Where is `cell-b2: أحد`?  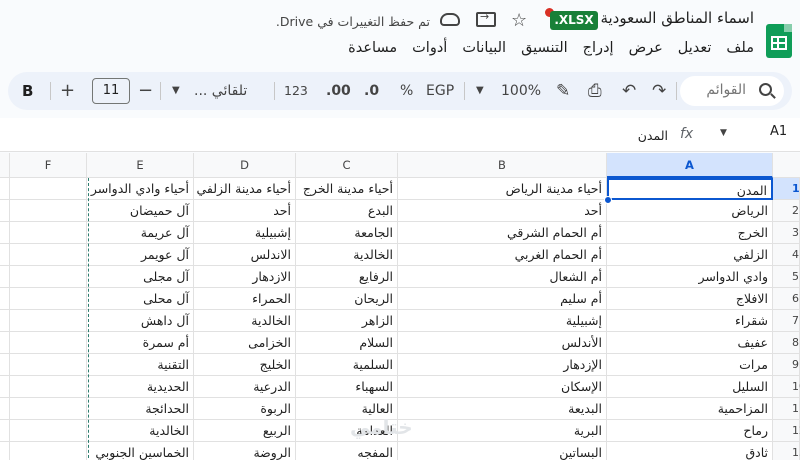
cell-b2: أحد is located at coordinates (502, 211).